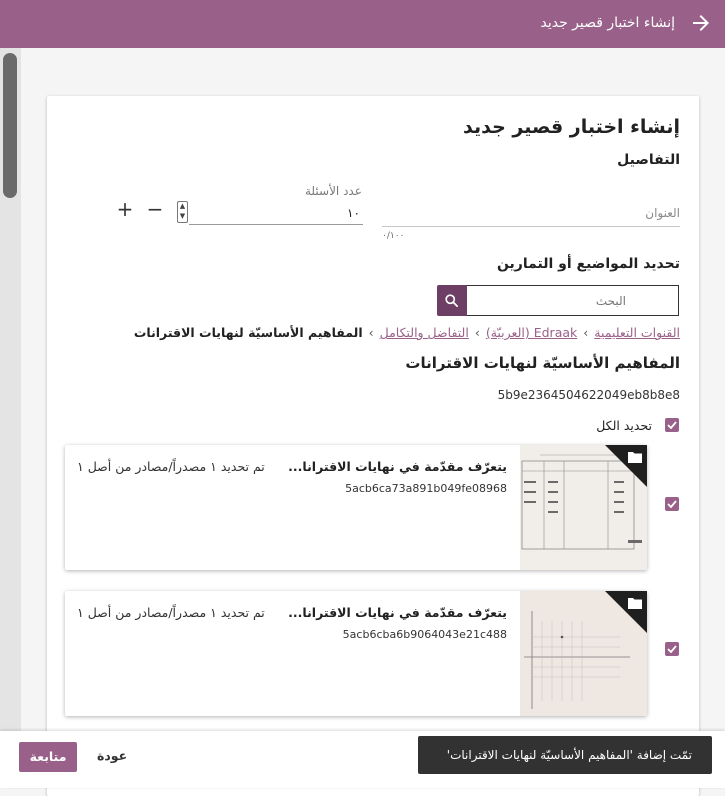 This screenshot has width=725, height=796. What do you see at coordinates (10, 125) in the screenshot?
I see `scrollbar-thumb` at bounding box center [10, 125].